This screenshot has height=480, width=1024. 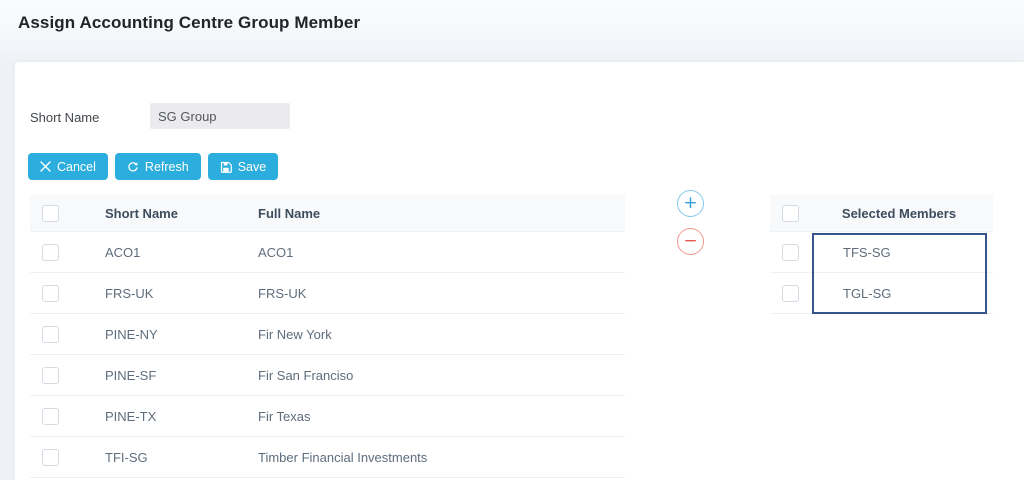 I want to click on refresh-button-label: Refresh, so click(x=166, y=166).